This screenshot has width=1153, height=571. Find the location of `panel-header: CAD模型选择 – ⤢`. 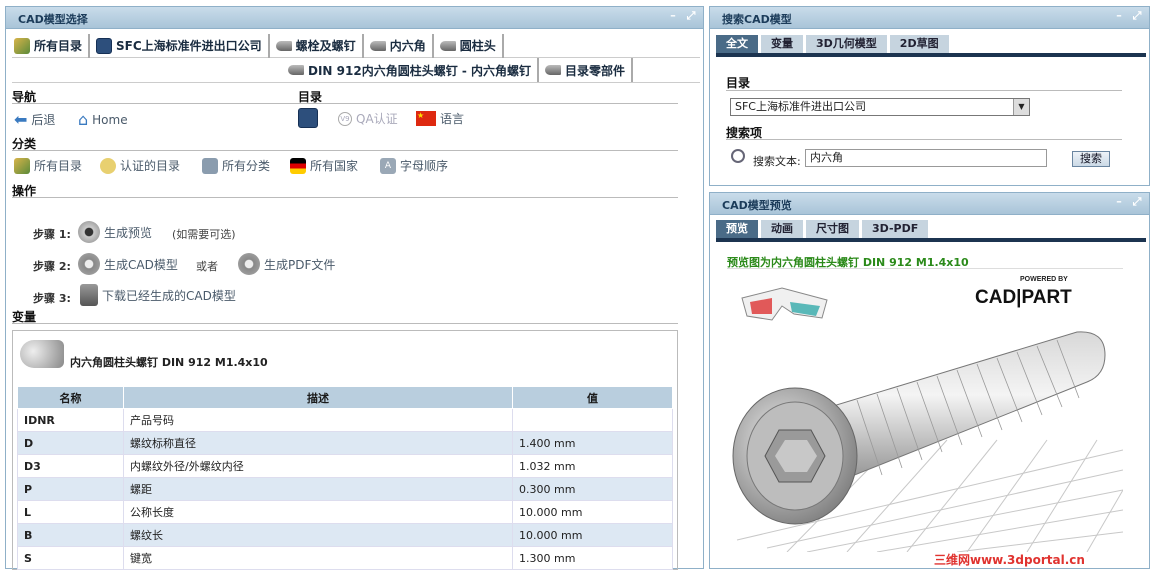

panel-header: CAD模型选择 – ⤢ is located at coordinates (354, 18).